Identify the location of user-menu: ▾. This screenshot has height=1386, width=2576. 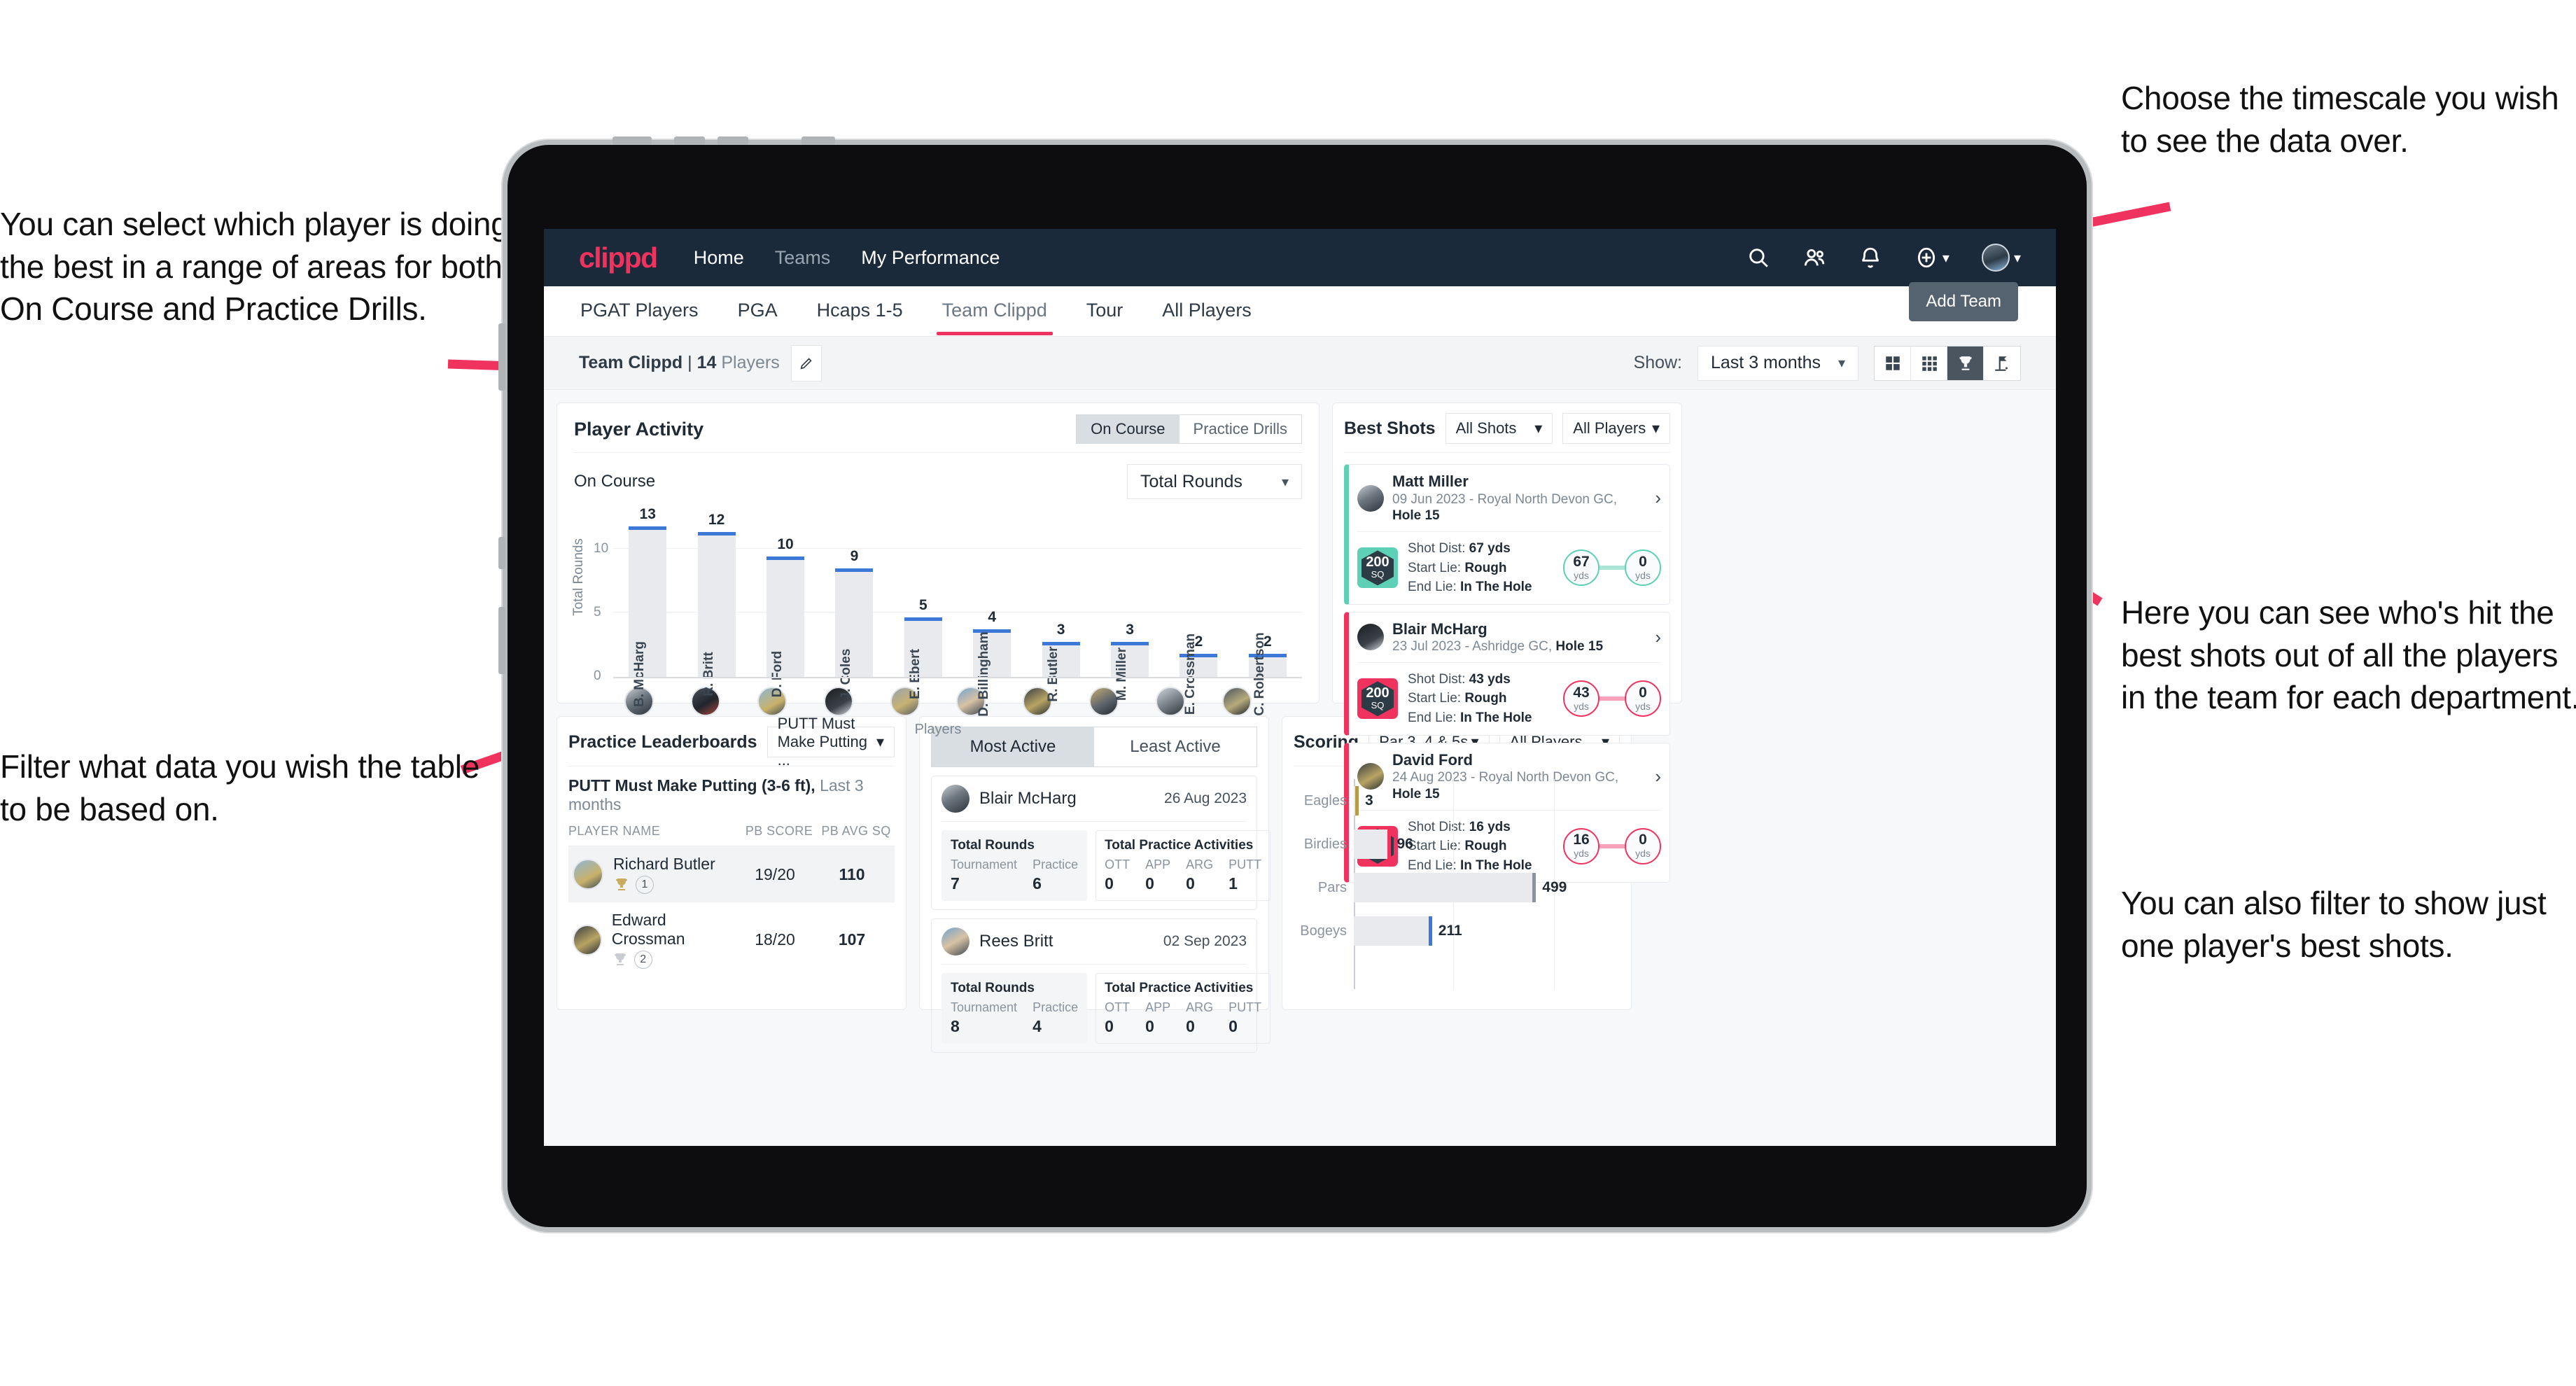
(2001, 258).